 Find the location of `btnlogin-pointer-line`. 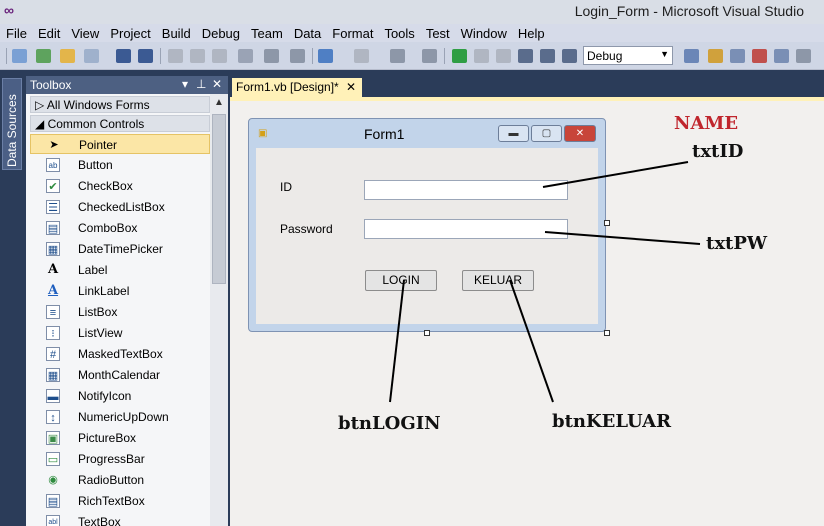

btnlogin-pointer-line is located at coordinates (397, 341).